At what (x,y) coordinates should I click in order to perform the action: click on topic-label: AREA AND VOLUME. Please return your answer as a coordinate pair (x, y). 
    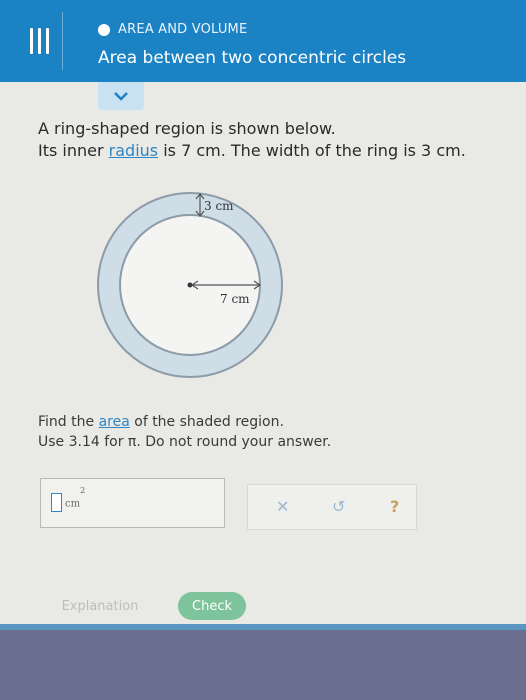
    Looking at the image, I should click on (183, 29).